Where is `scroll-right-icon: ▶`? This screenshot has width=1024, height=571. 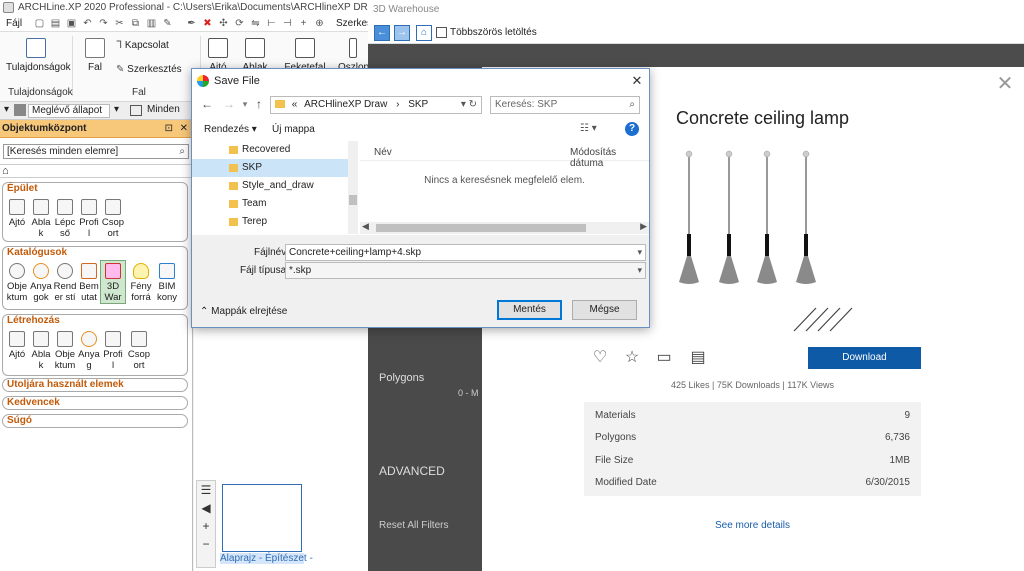 scroll-right-icon: ▶ is located at coordinates (643, 226).